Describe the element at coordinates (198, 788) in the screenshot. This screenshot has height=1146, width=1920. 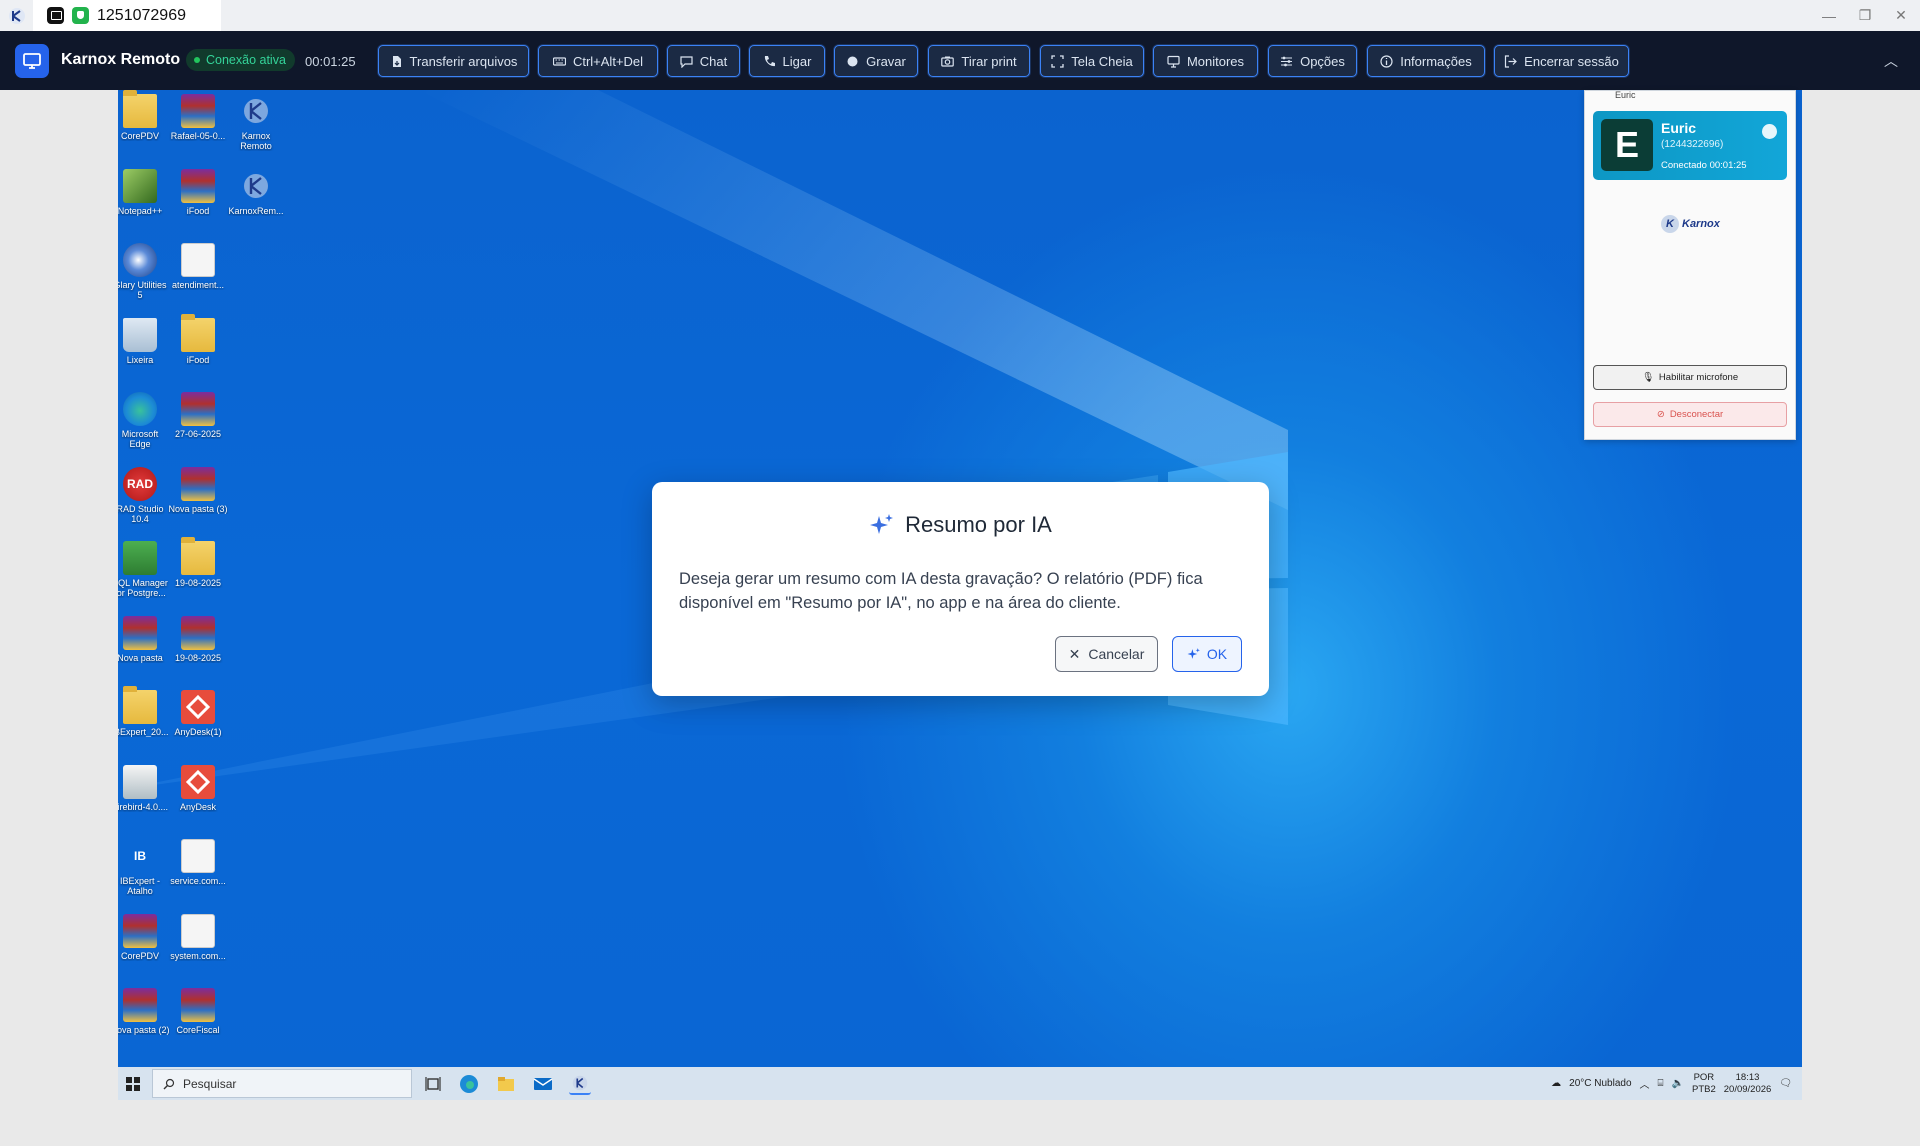
I see `desktop-icon: AnyDesk` at that location.